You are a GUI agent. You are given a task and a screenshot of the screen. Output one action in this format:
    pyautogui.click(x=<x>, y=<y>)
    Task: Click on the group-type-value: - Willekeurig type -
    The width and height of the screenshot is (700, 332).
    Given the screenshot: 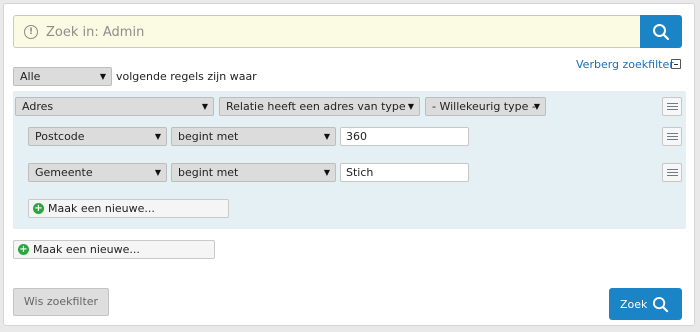 What is the action you would take?
    pyautogui.click(x=484, y=106)
    